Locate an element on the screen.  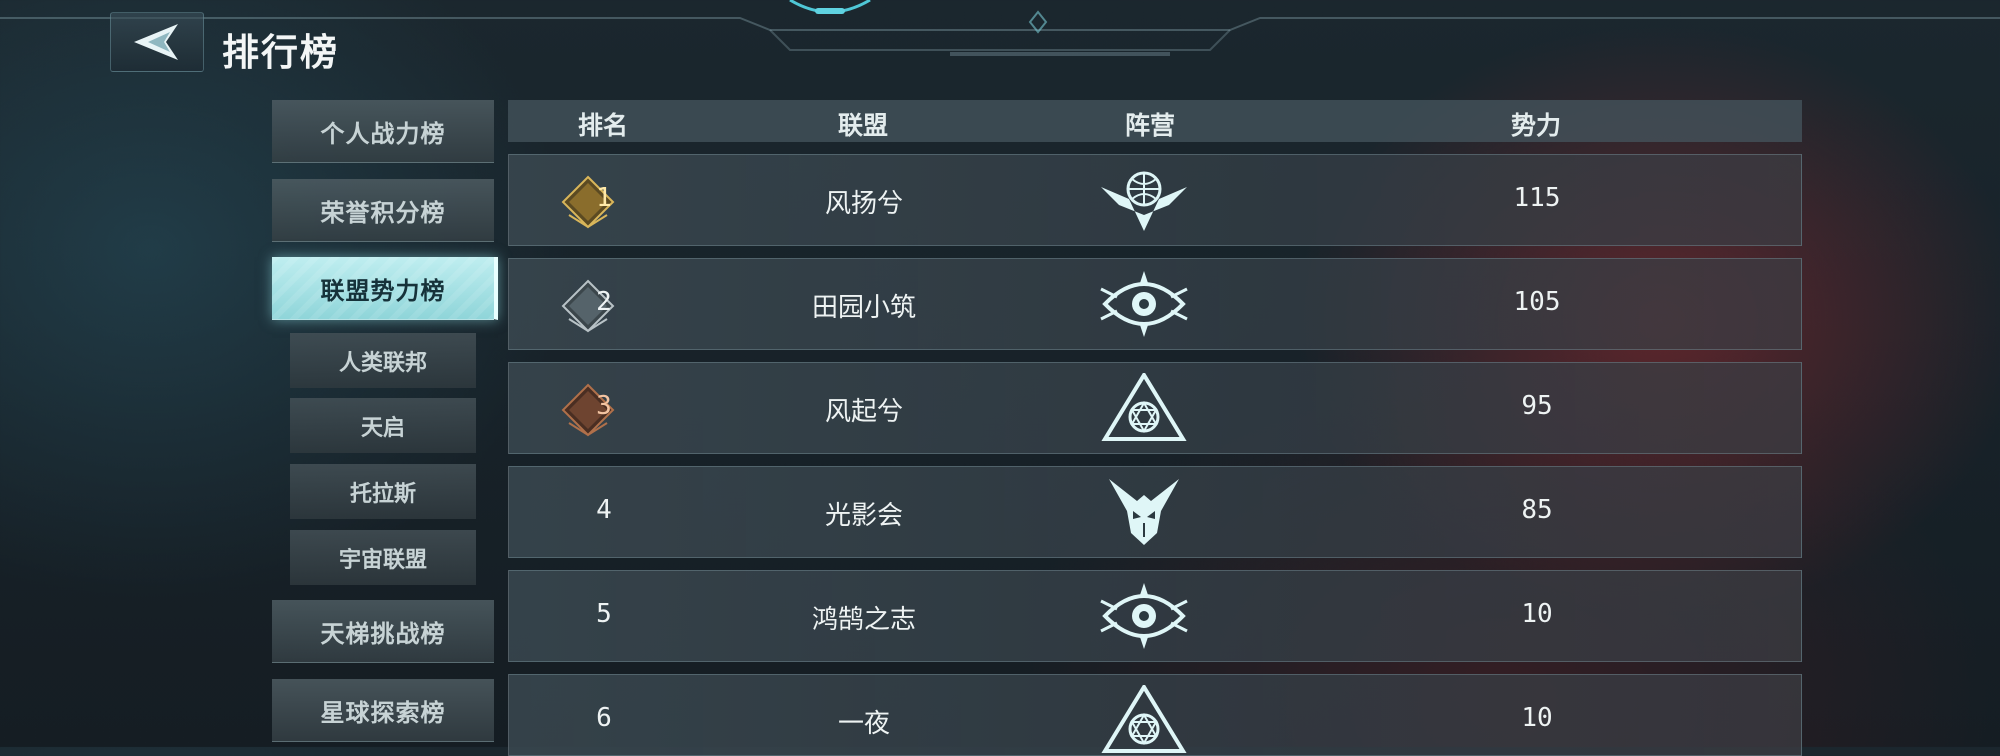
rank-value: 6 is located at coordinates (604, 718).